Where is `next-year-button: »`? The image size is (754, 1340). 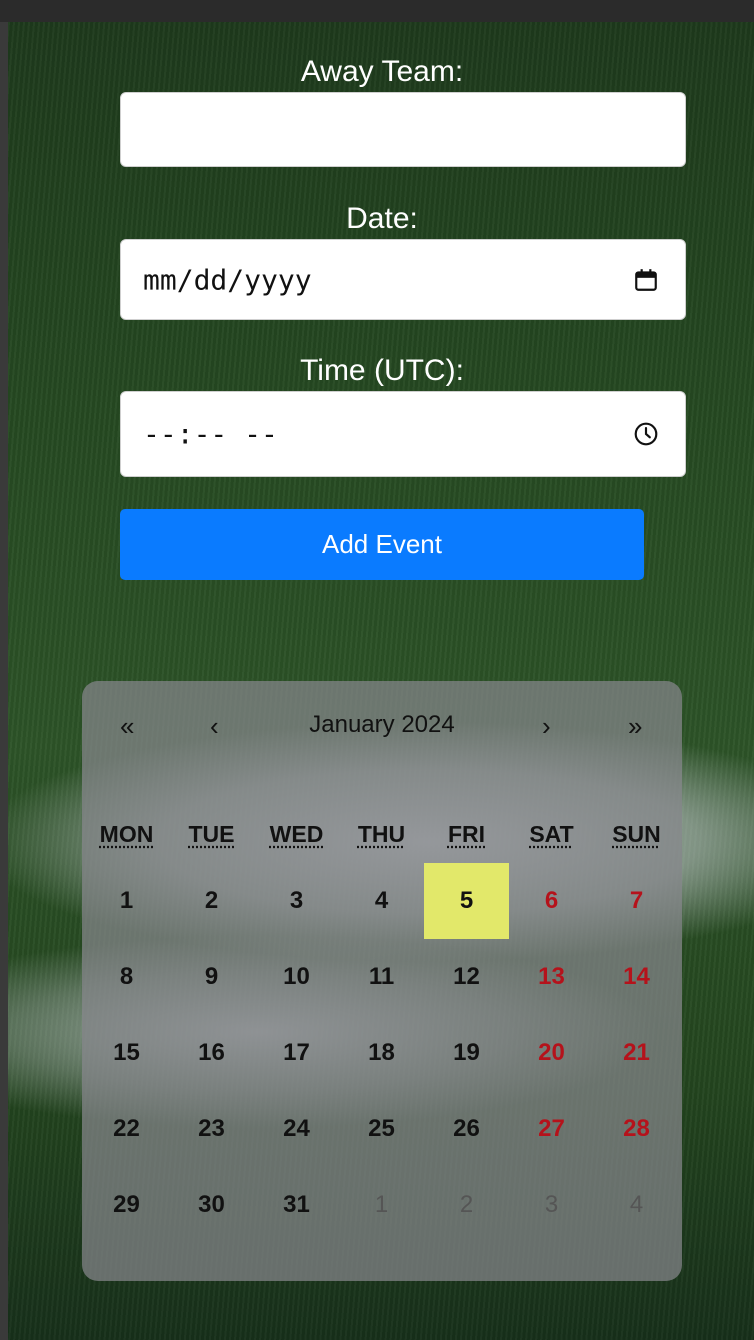 next-year-button: » is located at coordinates (635, 726).